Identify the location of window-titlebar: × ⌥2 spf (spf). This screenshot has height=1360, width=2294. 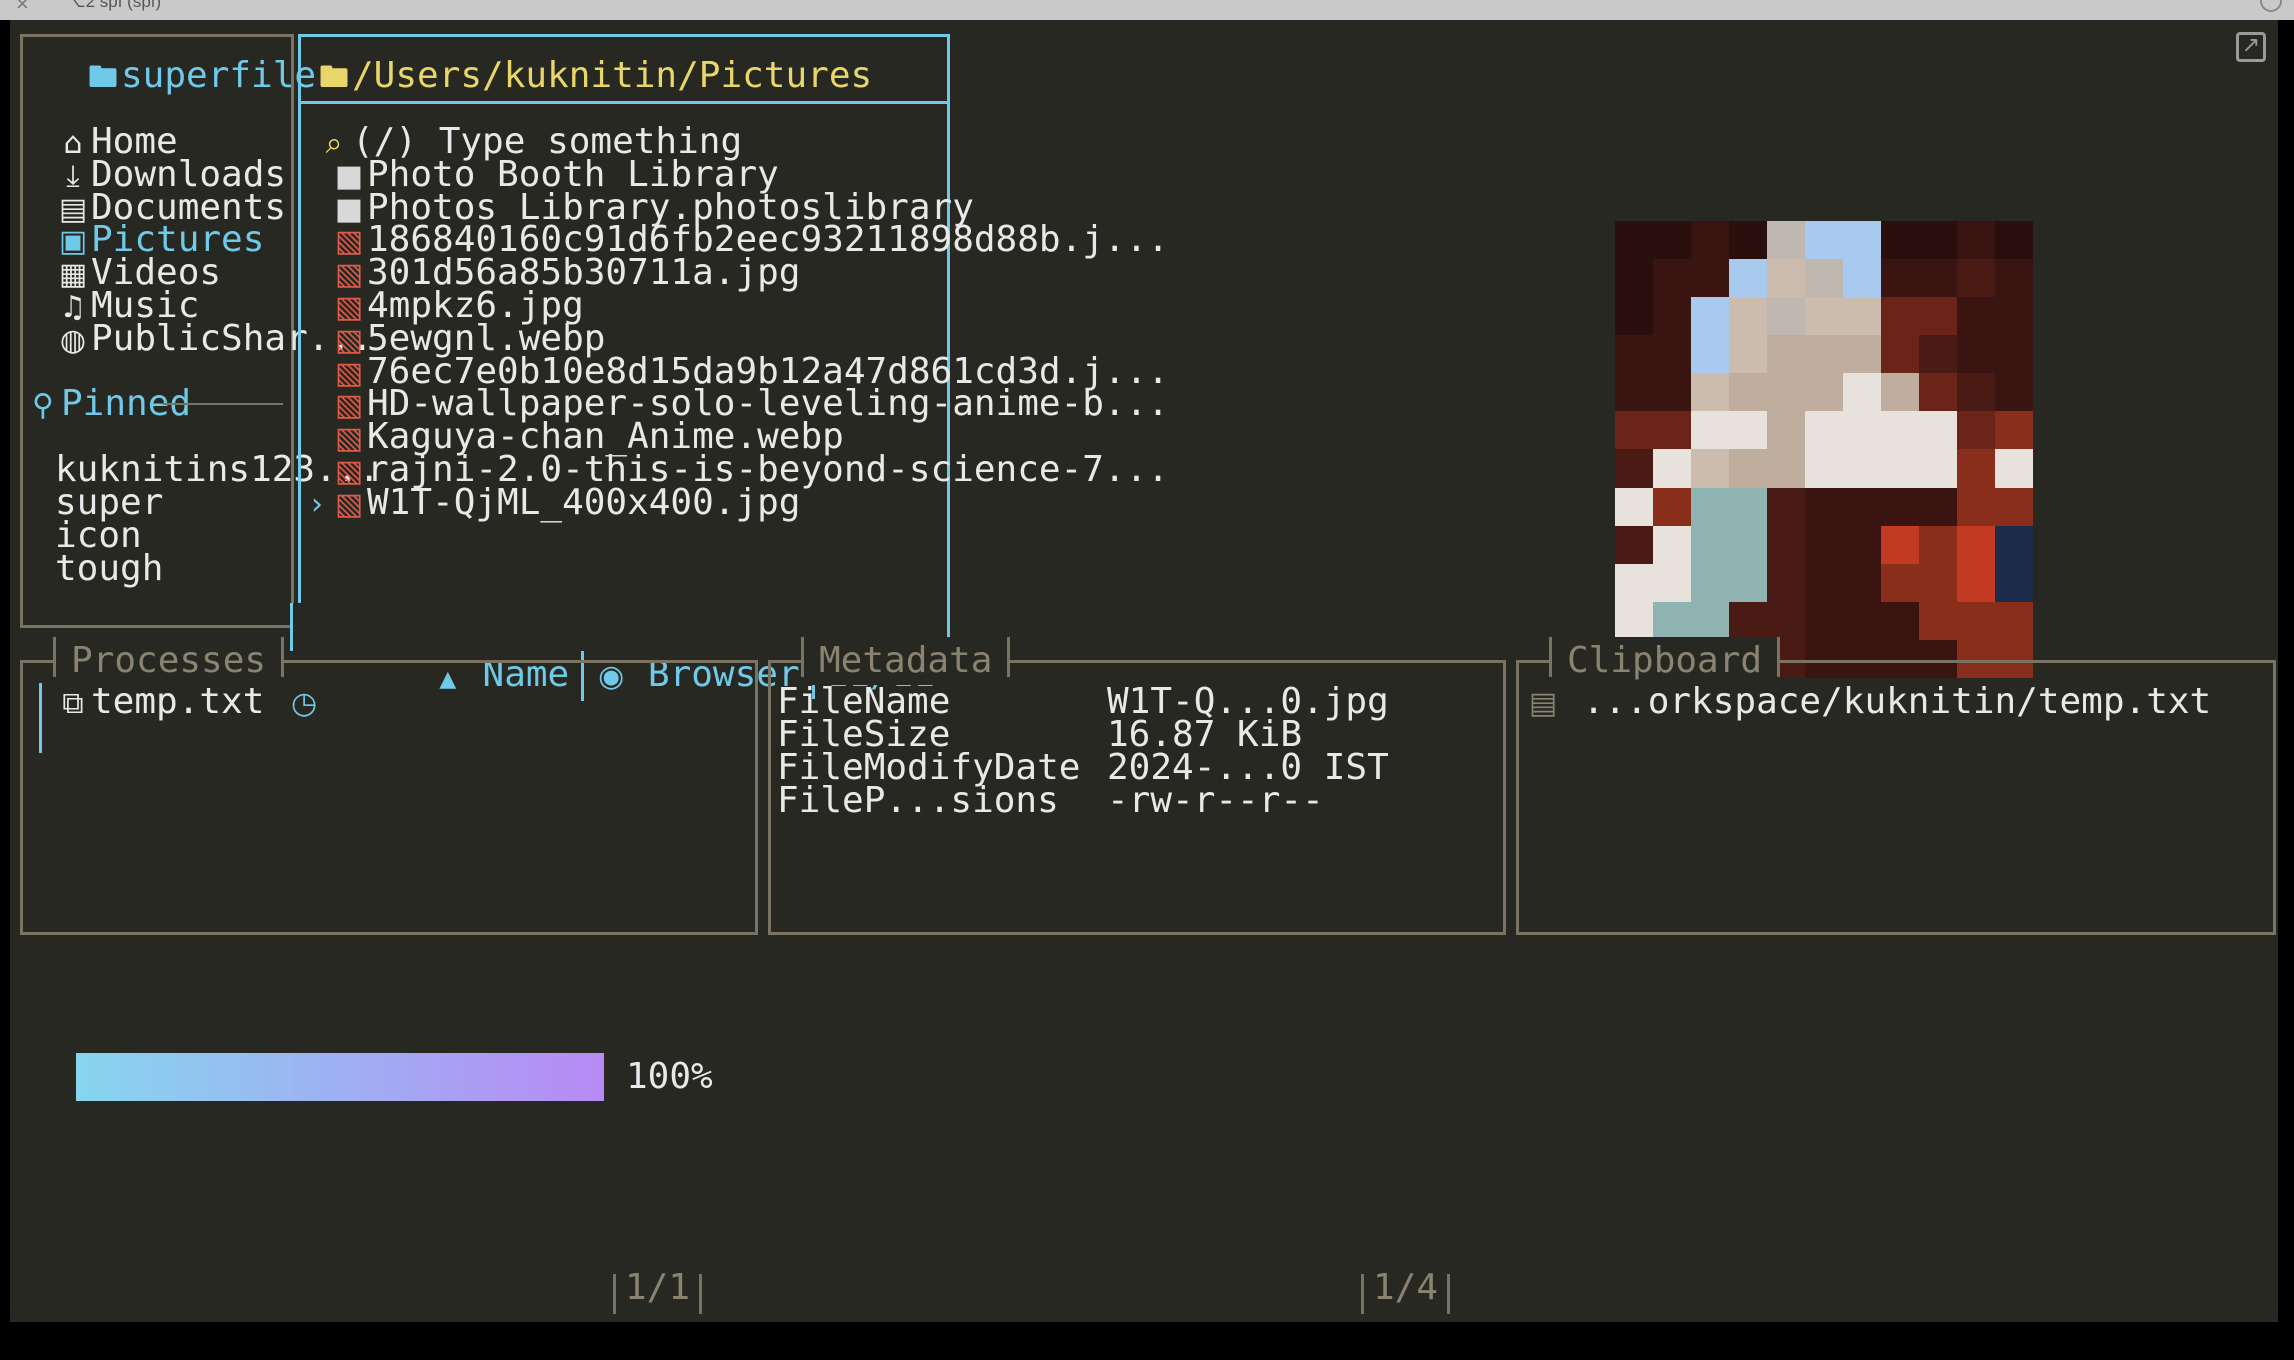
(1147, 10).